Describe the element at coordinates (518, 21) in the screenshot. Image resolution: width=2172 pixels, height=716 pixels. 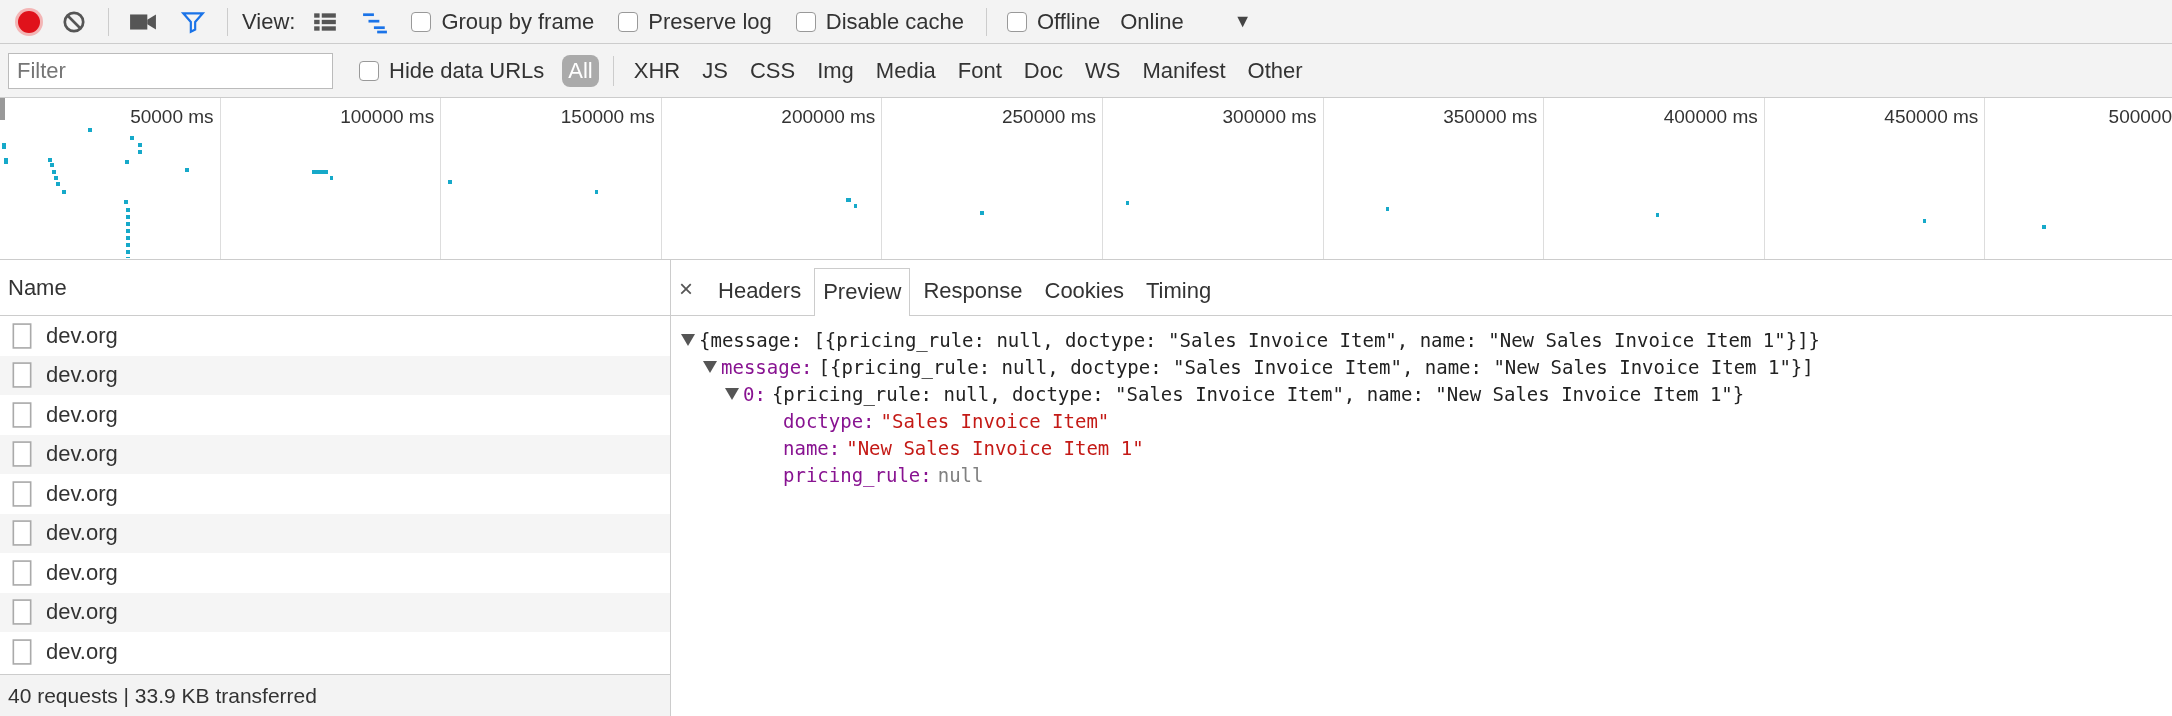
I see `checkbox-label: Group by frame` at that location.